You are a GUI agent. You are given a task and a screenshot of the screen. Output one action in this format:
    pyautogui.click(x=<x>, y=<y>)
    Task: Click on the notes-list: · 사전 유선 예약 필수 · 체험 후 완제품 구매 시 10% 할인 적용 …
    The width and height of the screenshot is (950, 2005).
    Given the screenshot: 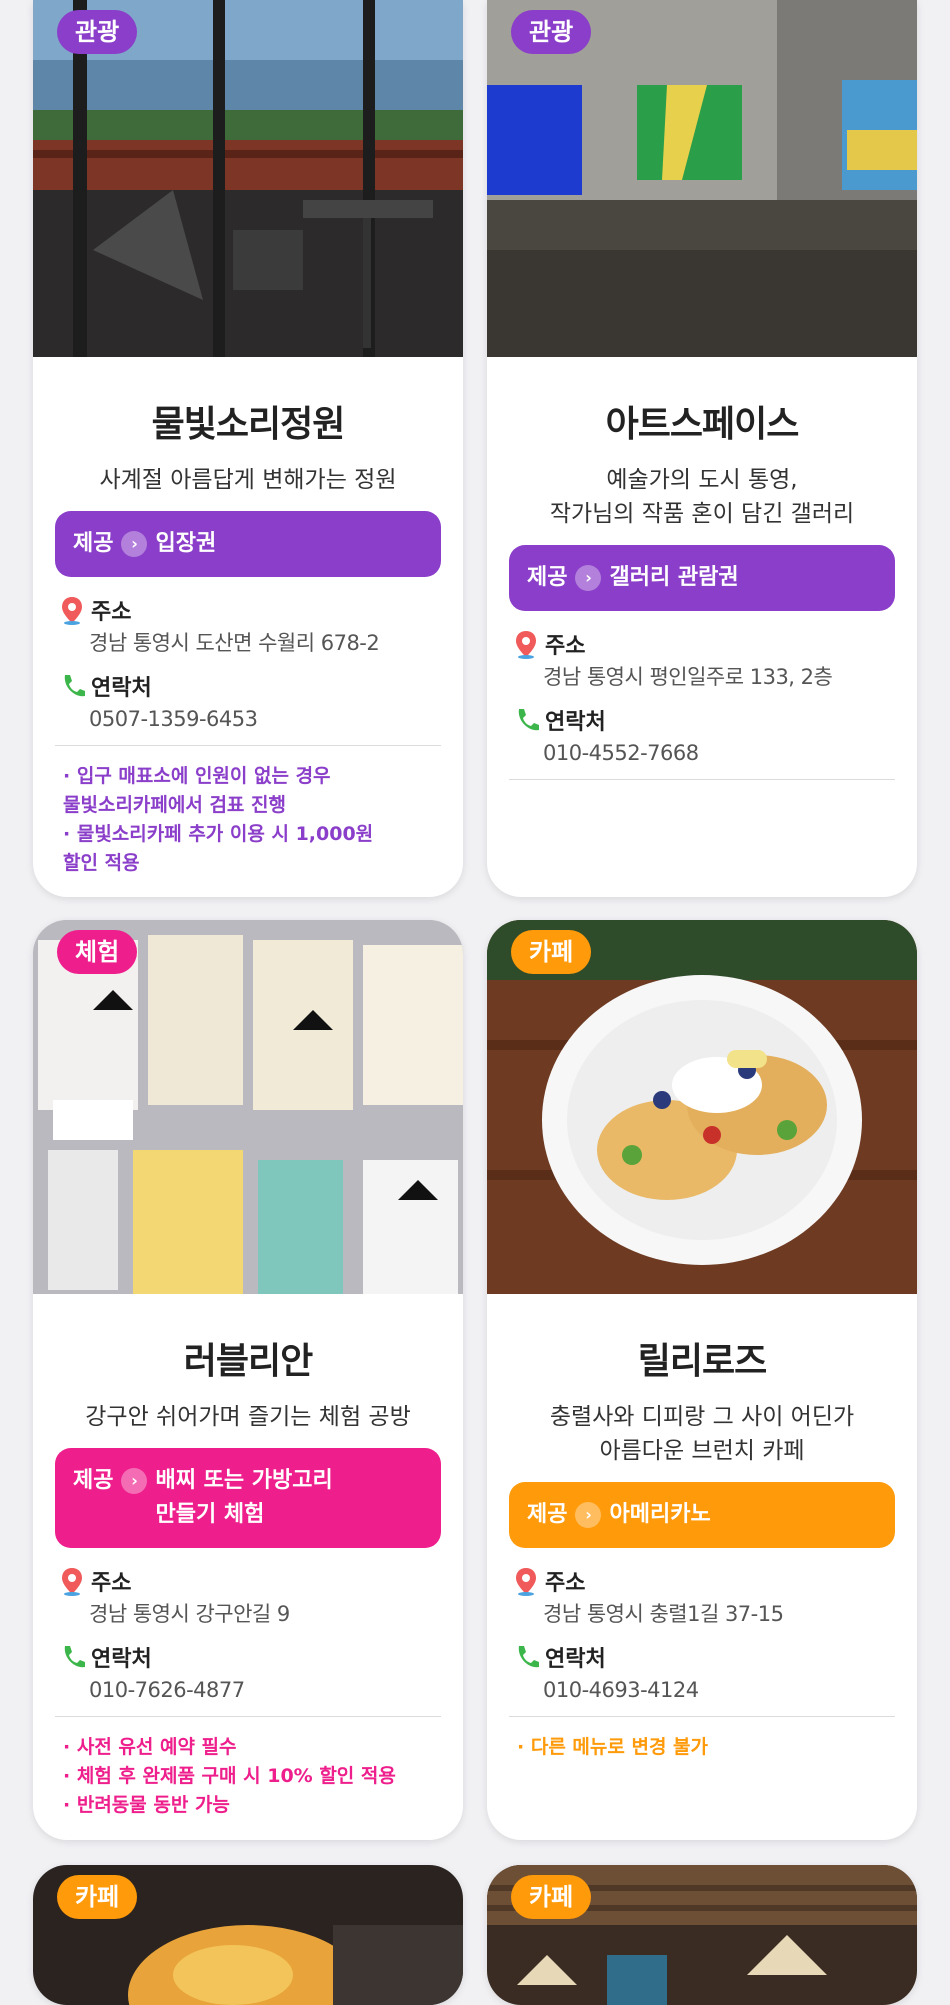 What is the action you would take?
    pyautogui.click(x=248, y=1776)
    